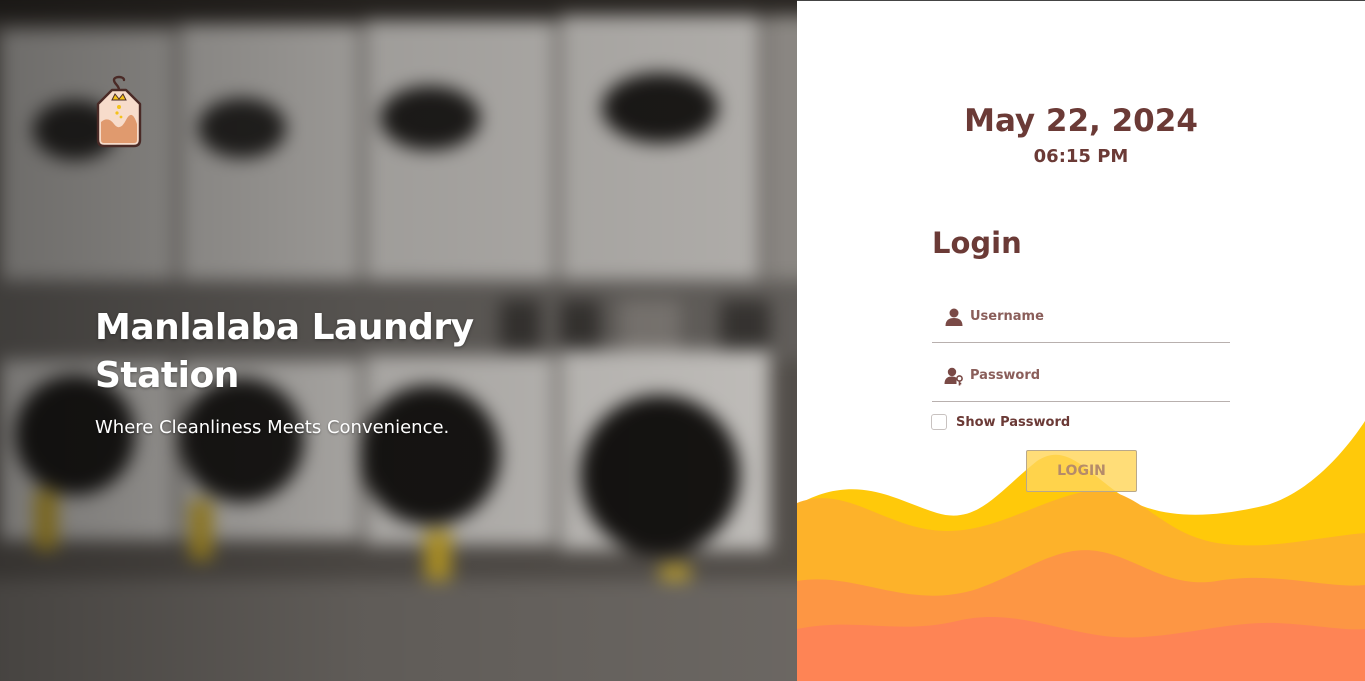 The width and height of the screenshot is (1365, 681). What do you see at coordinates (939, 422) in the screenshot?
I see `show-password-checkbox` at bounding box center [939, 422].